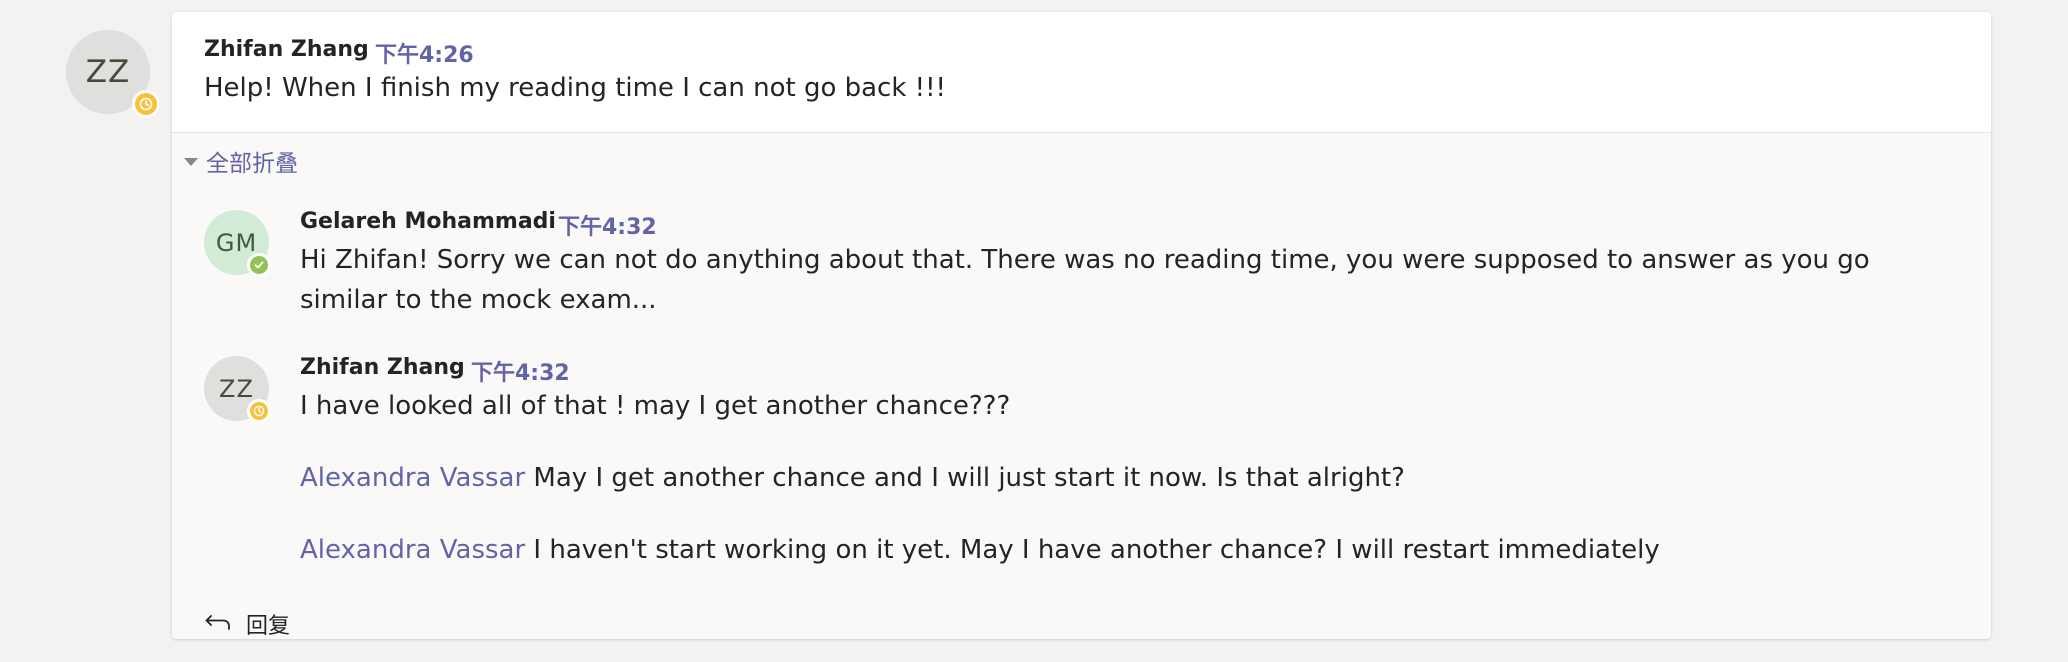 This screenshot has width=2068, height=662. Describe the element at coordinates (252, 164) in the screenshot. I see `collapse-all-label: 全部折叠` at that location.